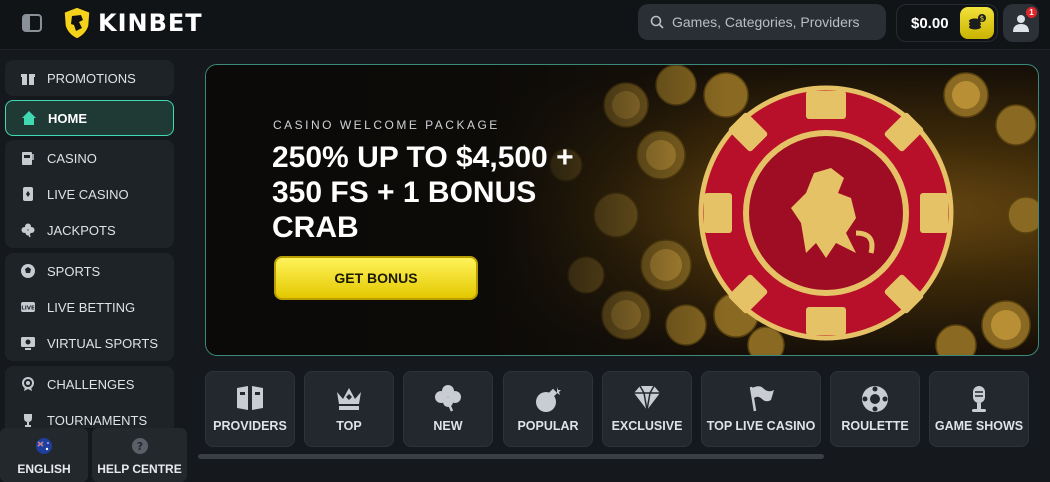 The image size is (1050, 482). I want to click on category-tile-roulette: ROULETTE, so click(875, 409).